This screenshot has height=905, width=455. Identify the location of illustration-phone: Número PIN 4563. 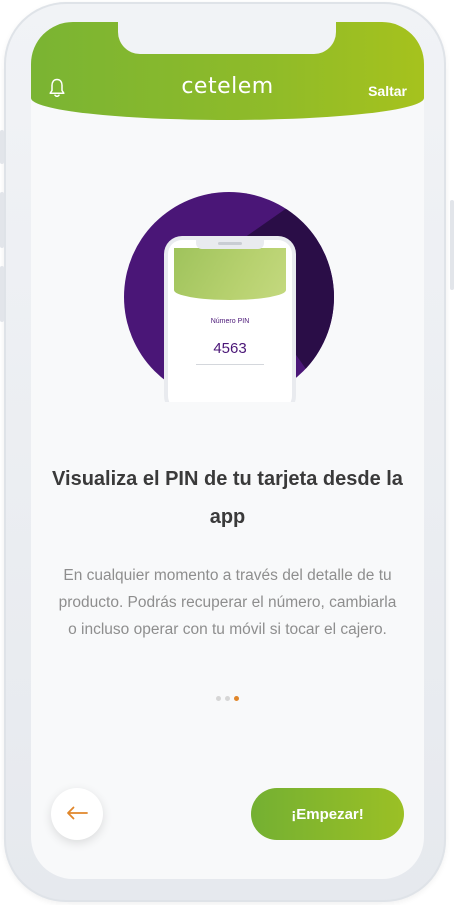
(230, 321).